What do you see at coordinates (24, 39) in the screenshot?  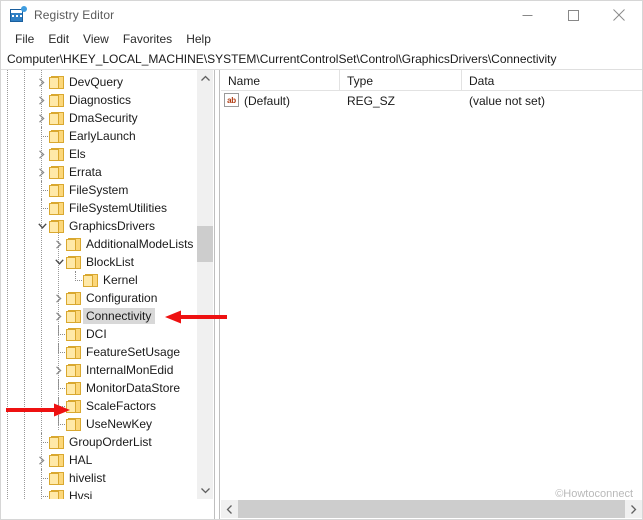 I see `menu-file: File` at bounding box center [24, 39].